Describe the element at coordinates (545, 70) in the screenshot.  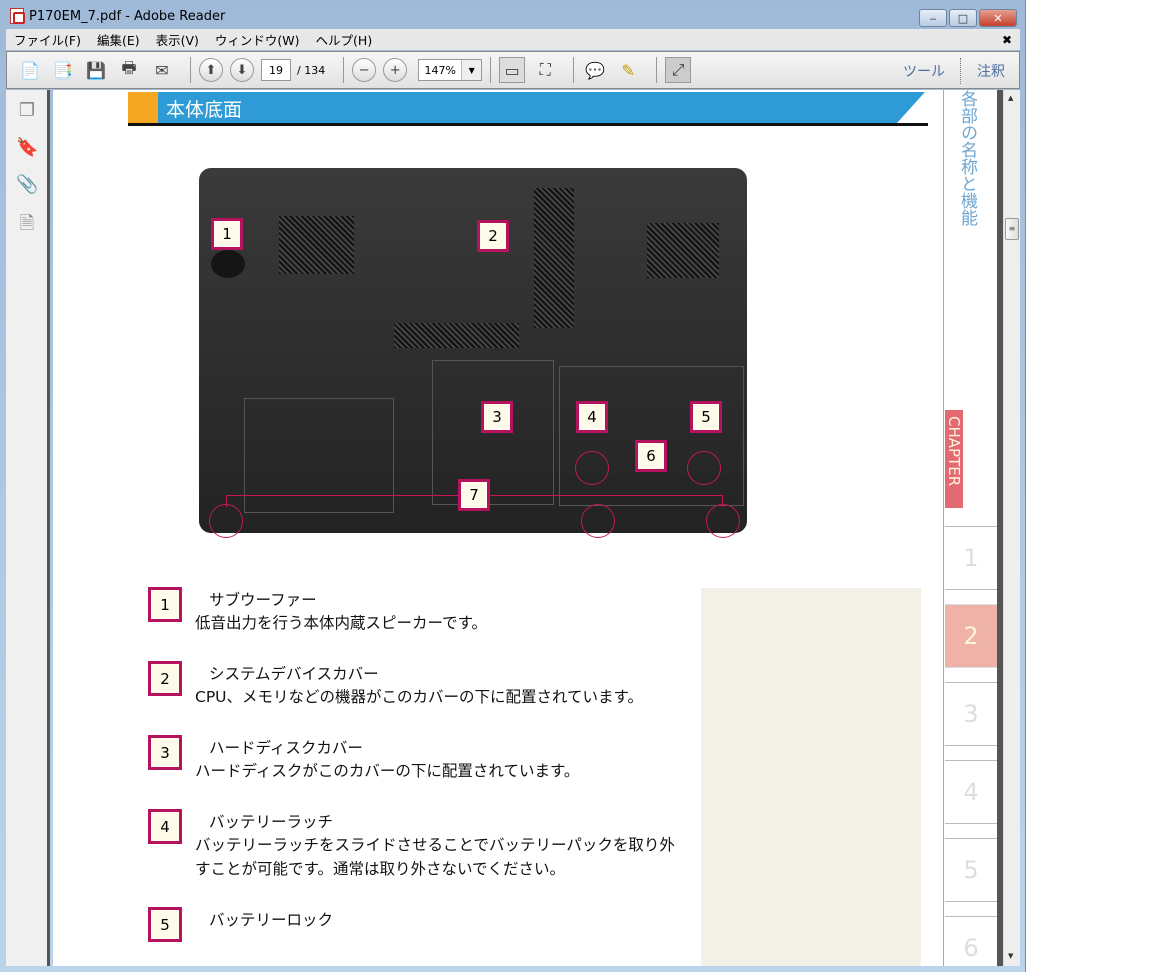
I see `fit-page-icon: ⛶` at that location.